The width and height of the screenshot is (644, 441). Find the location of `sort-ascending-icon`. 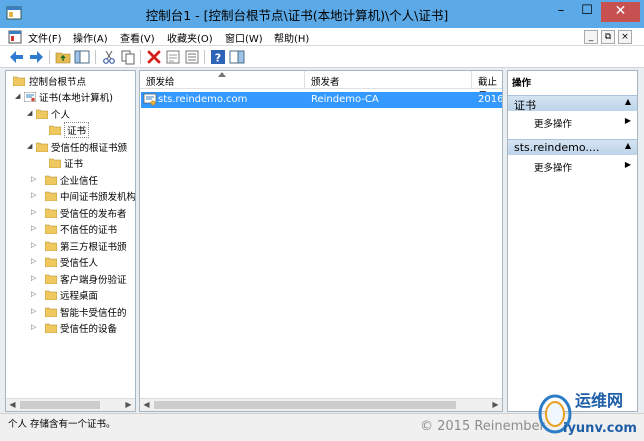

sort-ascending-icon is located at coordinates (222, 74).